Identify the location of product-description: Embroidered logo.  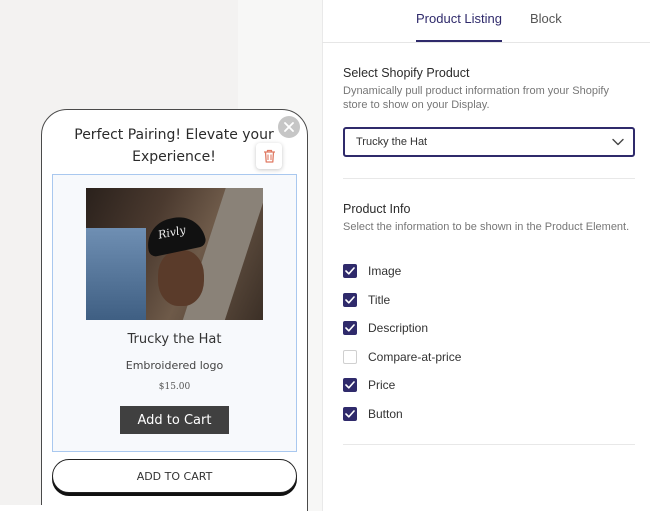
(174, 365).